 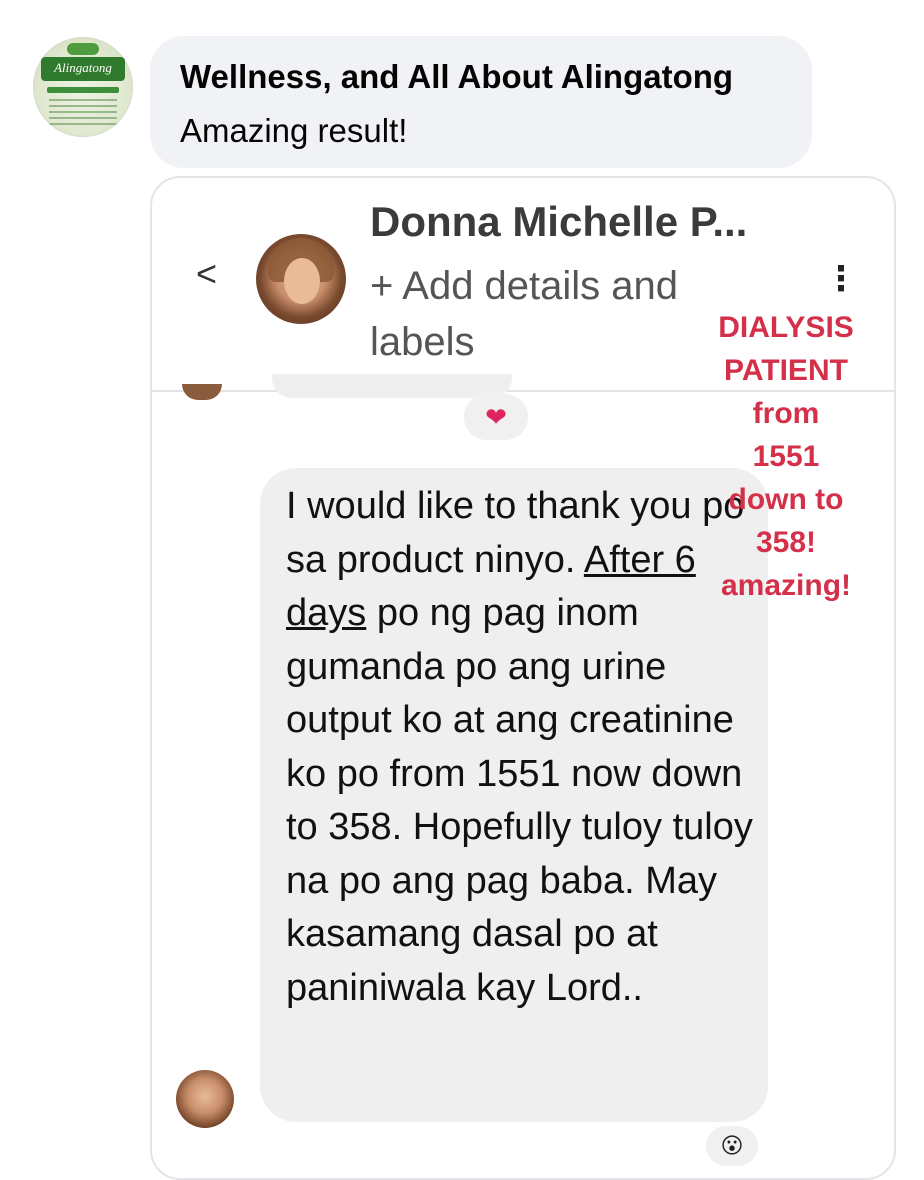 What do you see at coordinates (83, 114) in the screenshot?
I see `logo-text-lines` at bounding box center [83, 114].